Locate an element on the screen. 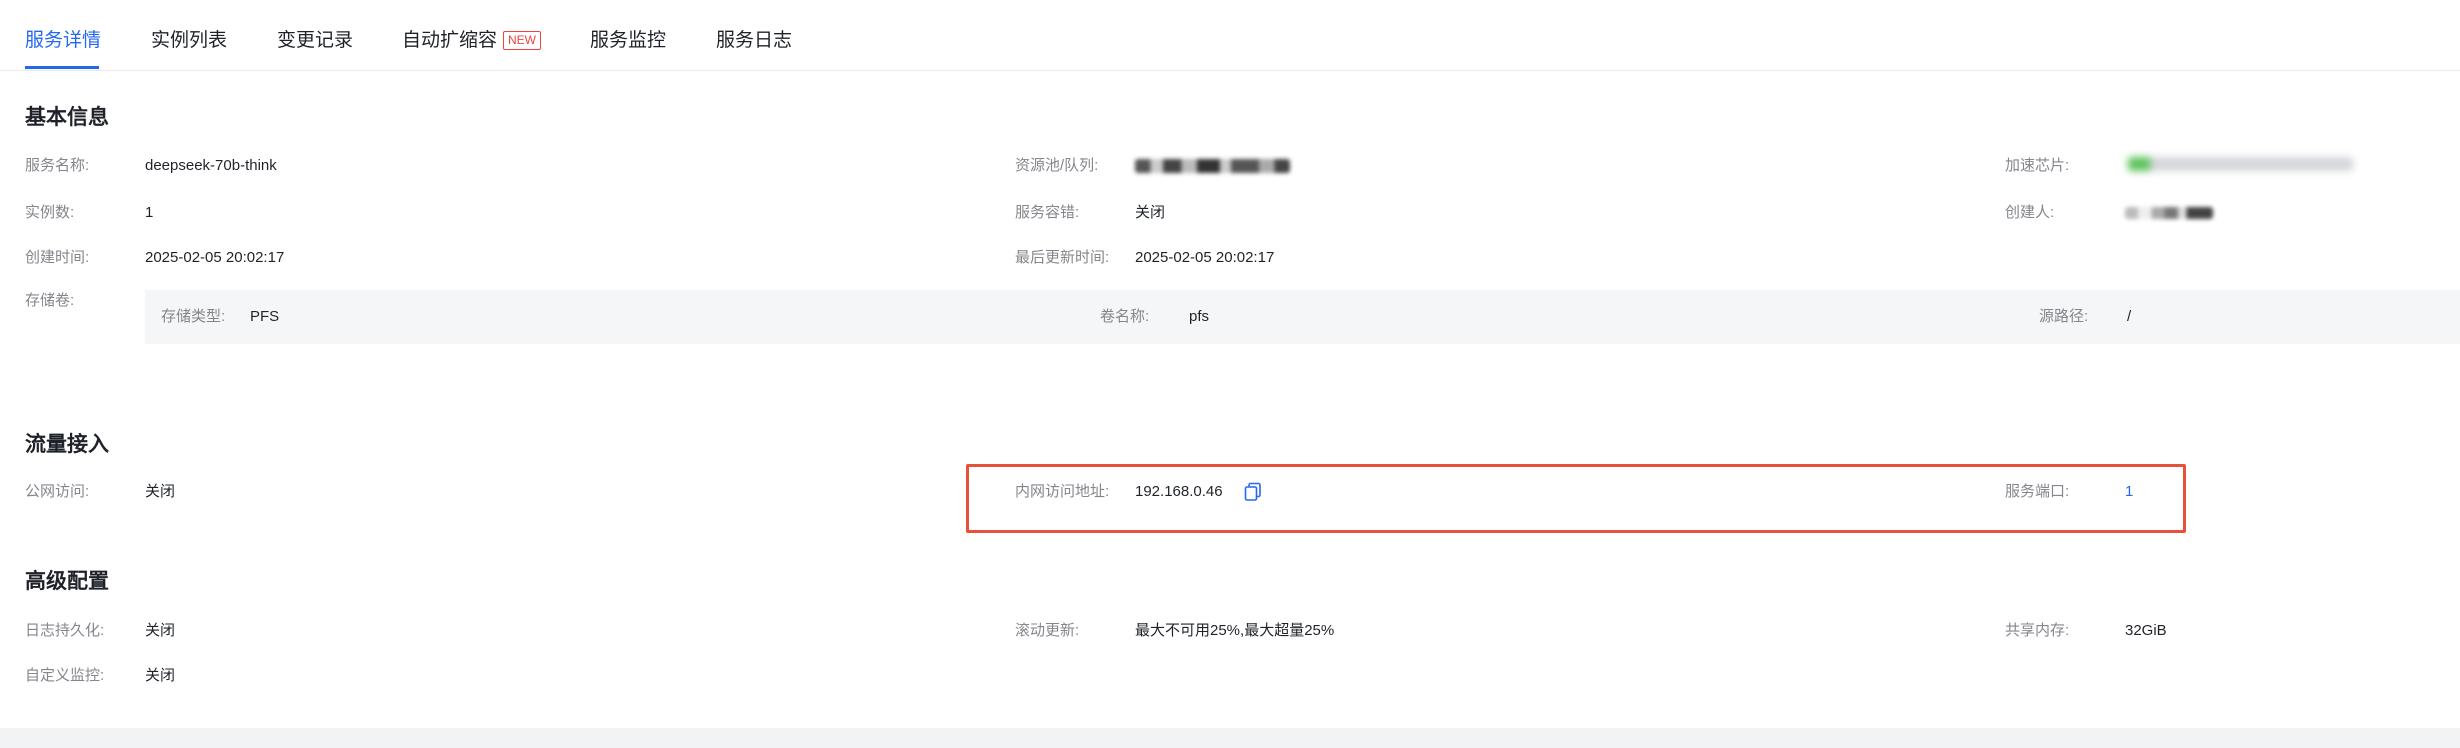 The height and width of the screenshot is (748, 2460). intranet-address-label: 内网访问地址: is located at coordinates (1062, 491).